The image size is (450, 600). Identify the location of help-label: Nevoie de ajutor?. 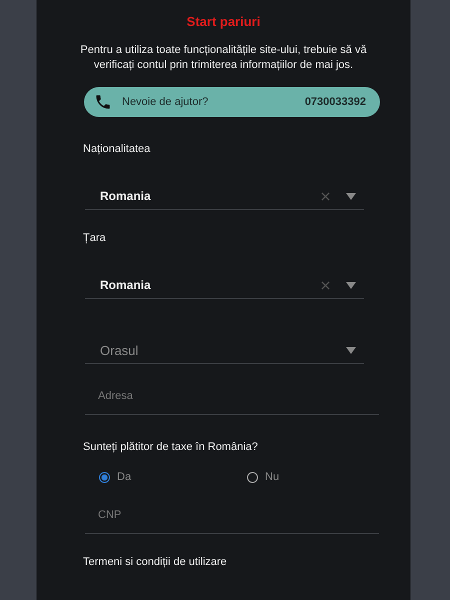
(166, 102).